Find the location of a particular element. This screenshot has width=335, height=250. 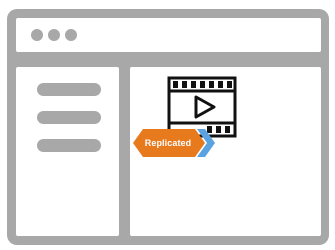

badge-label: Replicated is located at coordinates (168, 143).